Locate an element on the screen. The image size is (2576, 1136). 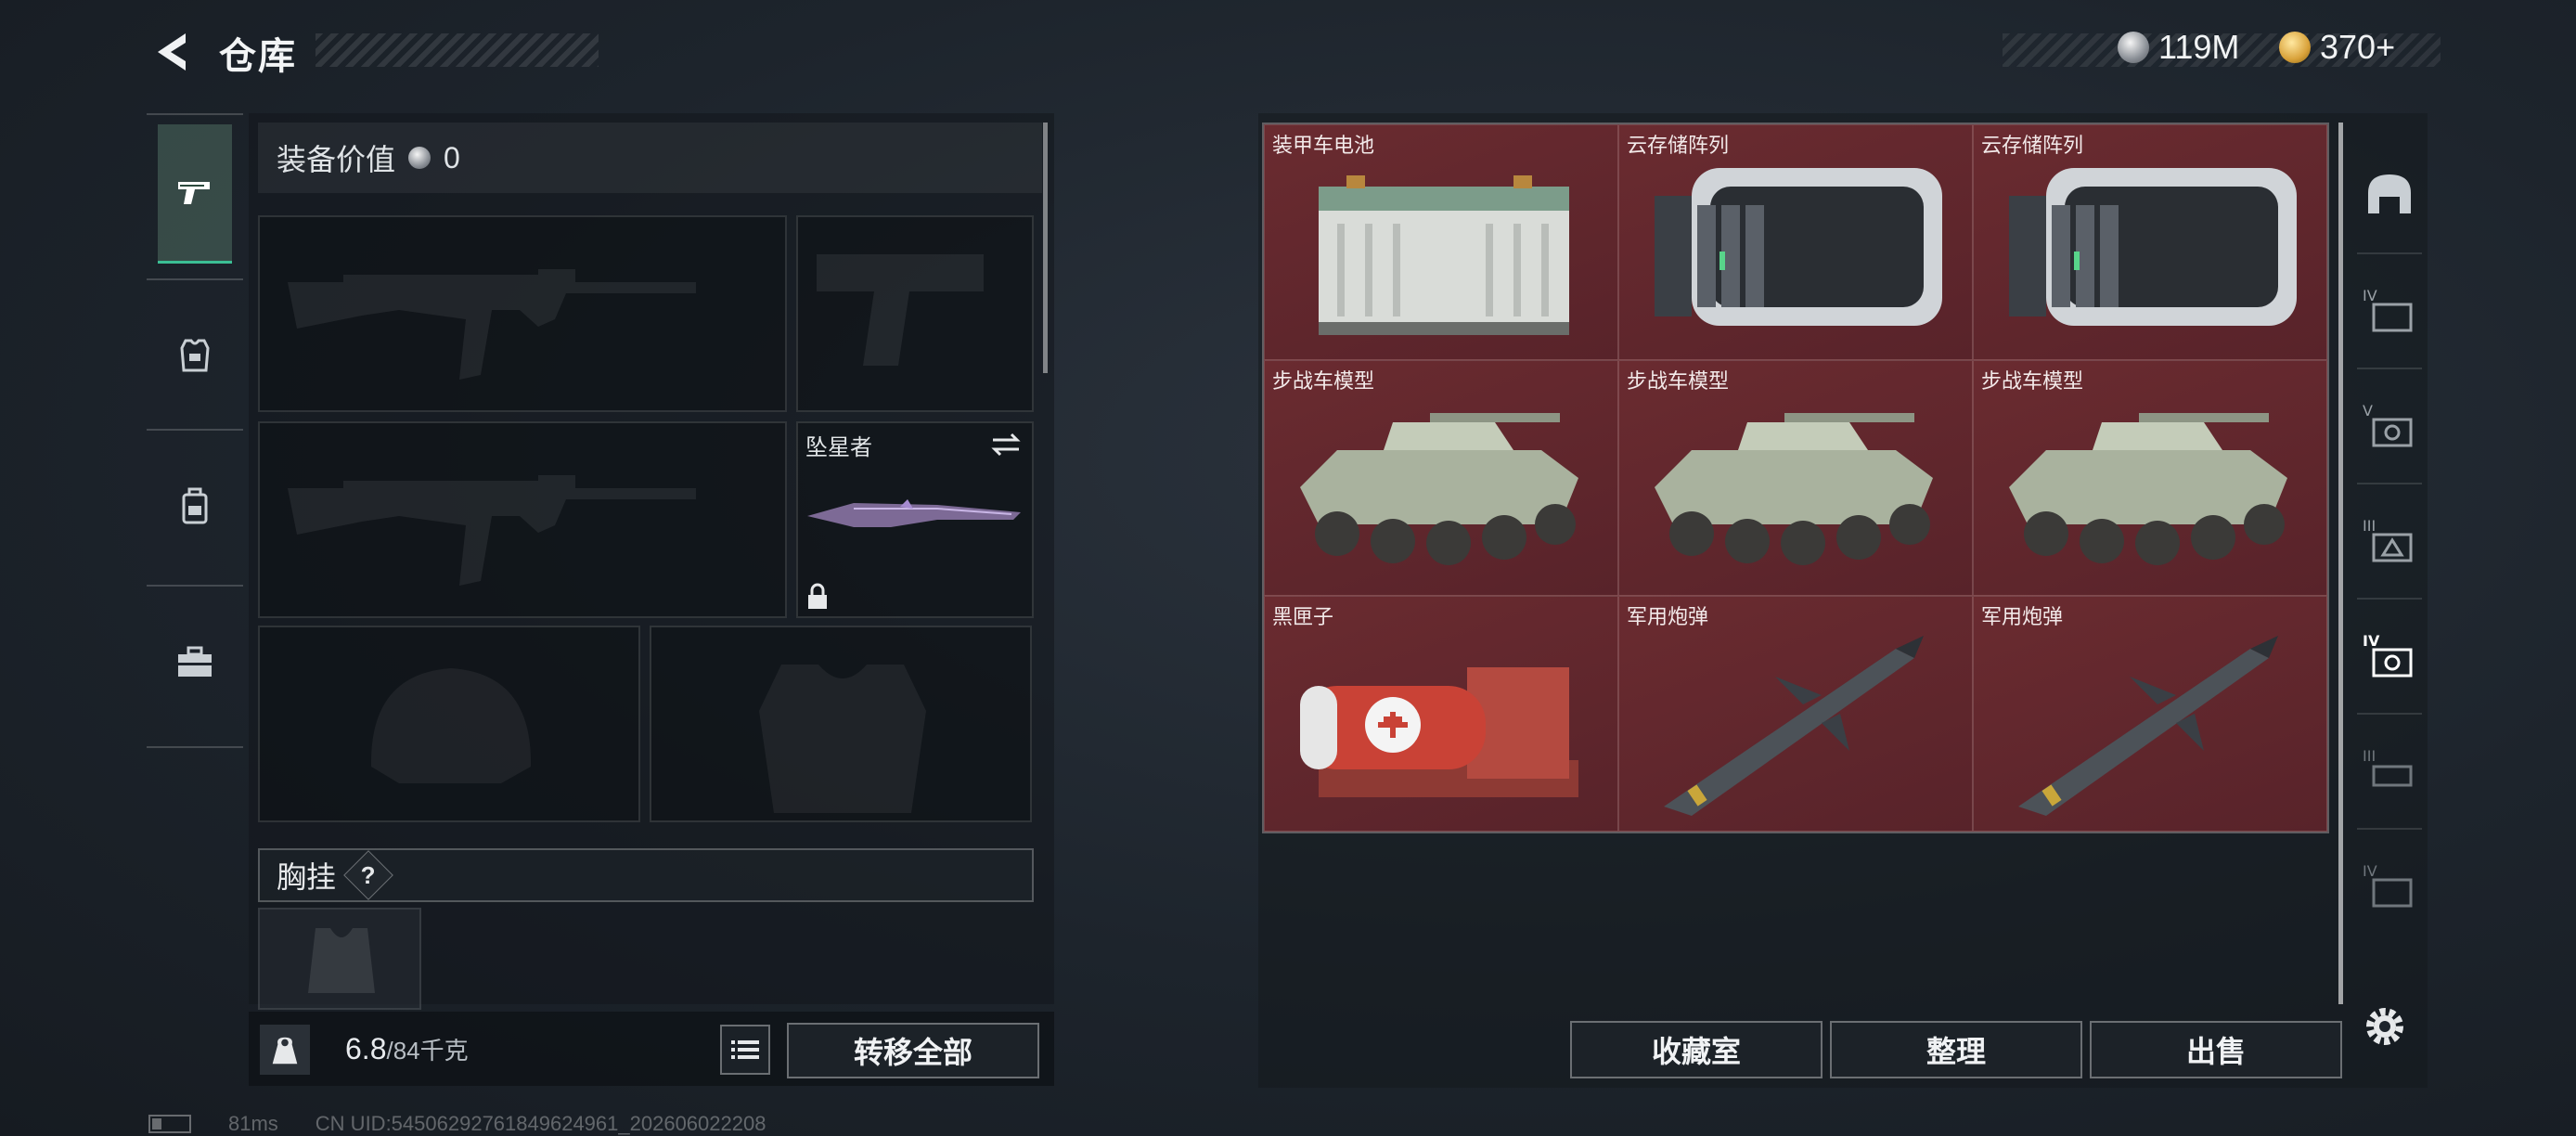
currency-silver-value: 119M is located at coordinates (2199, 47).